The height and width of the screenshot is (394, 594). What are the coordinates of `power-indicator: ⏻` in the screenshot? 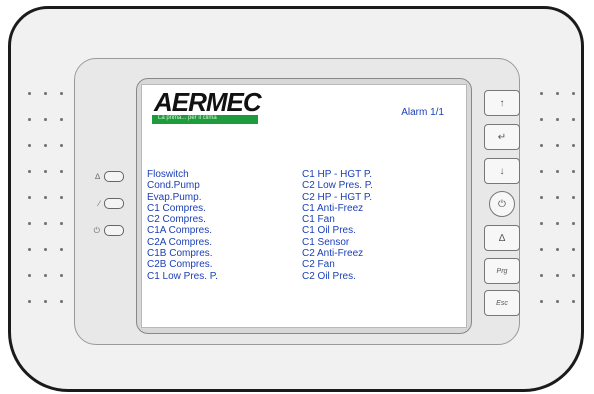 It's located at (106, 230).